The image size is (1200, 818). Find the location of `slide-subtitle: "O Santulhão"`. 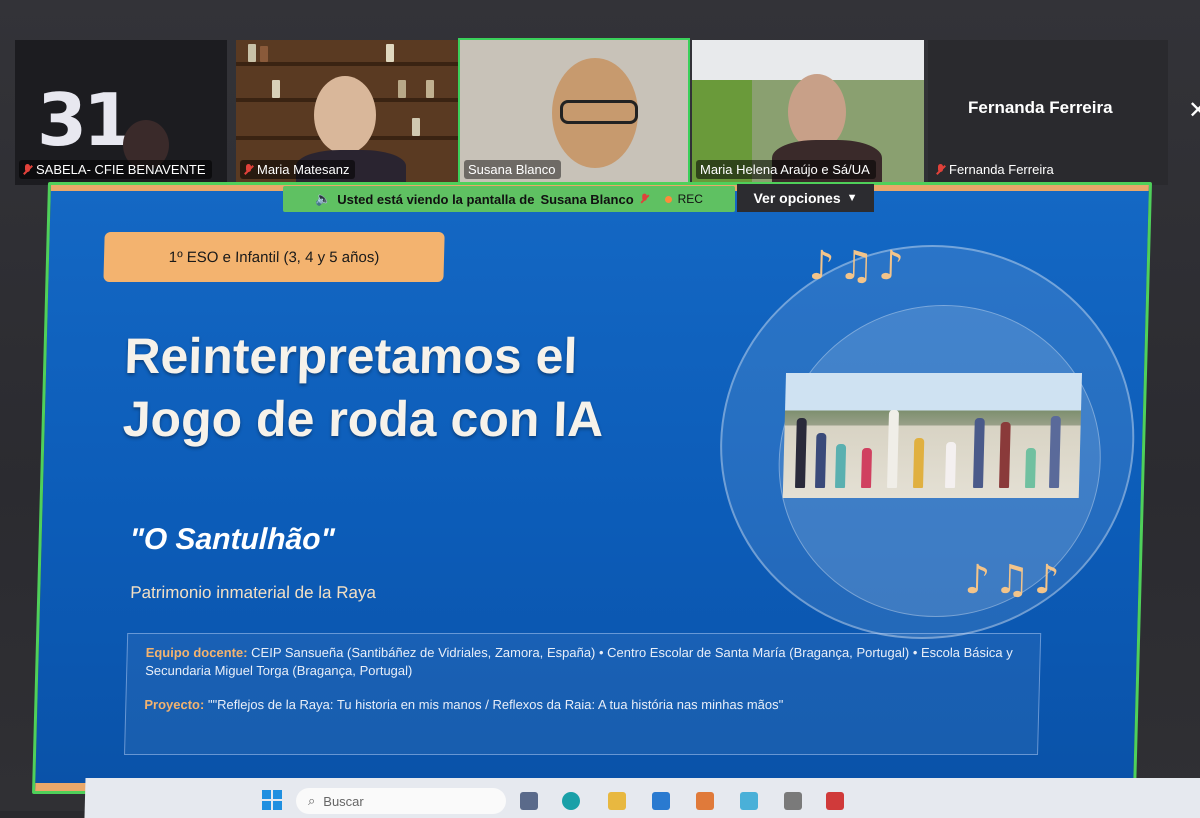

slide-subtitle: "O Santulhão" is located at coordinates (232, 539).